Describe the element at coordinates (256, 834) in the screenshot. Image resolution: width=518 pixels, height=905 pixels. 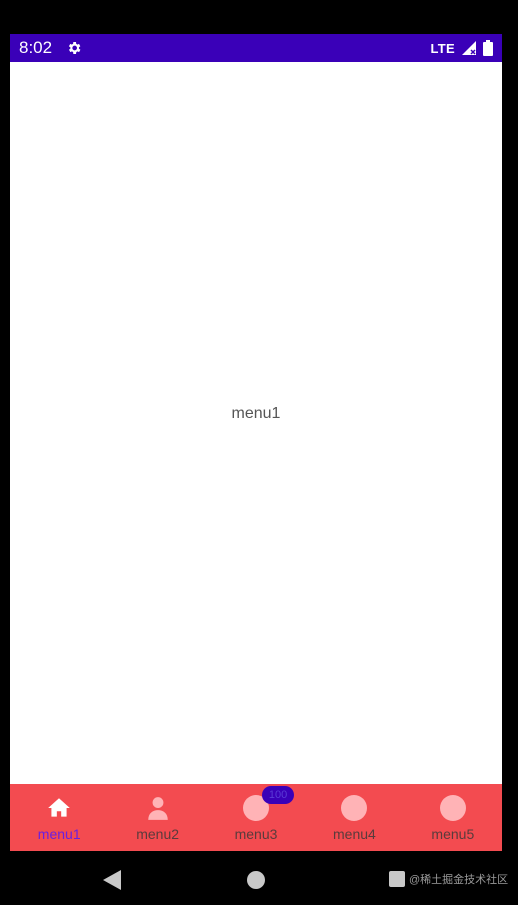
I see `nav-label: menu3` at that location.